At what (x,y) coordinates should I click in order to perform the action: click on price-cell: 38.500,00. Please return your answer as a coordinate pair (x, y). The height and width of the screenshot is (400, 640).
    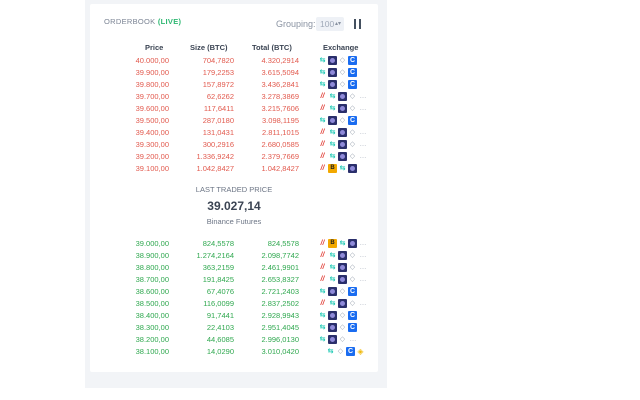
    Looking at the image, I should click on (152, 303).